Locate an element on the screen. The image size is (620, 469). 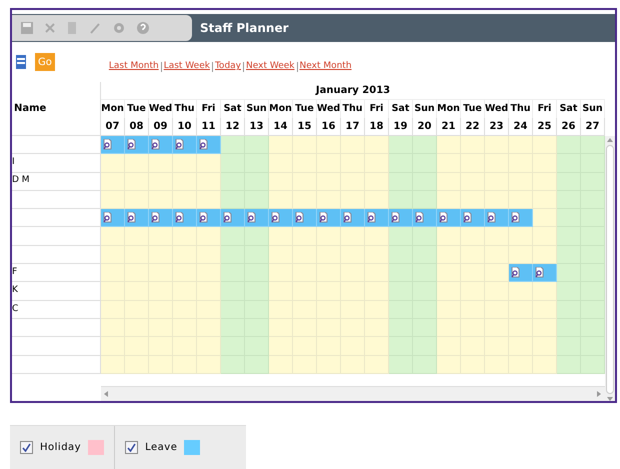
date-header: 27 is located at coordinates (593, 127).